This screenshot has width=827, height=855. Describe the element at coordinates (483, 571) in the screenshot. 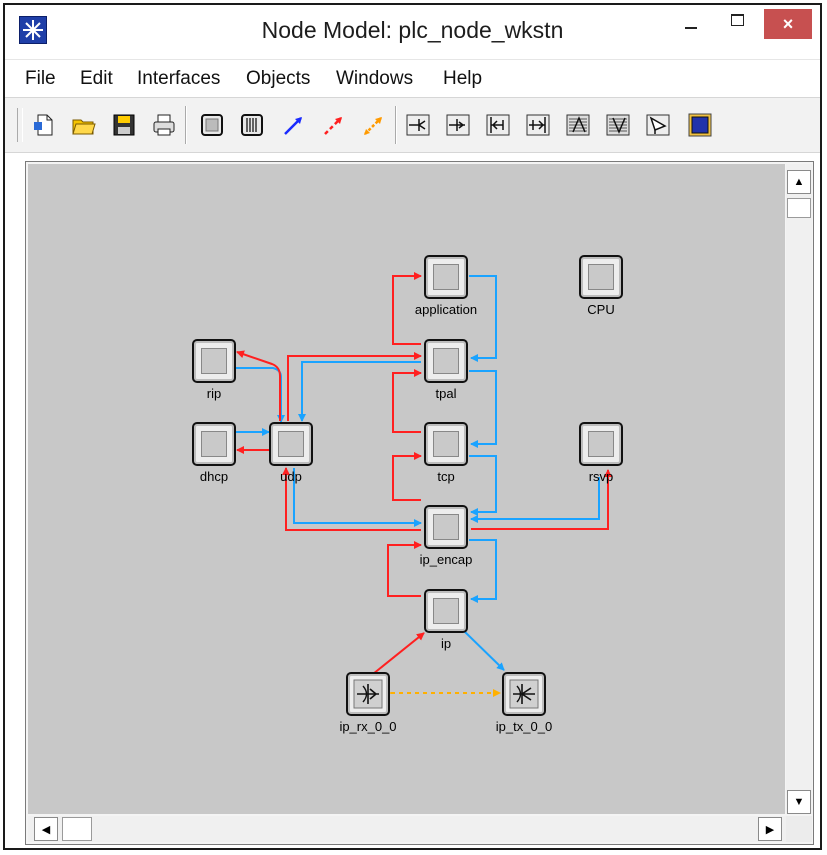

I see `stream-ipencap-to-ip` at that location.